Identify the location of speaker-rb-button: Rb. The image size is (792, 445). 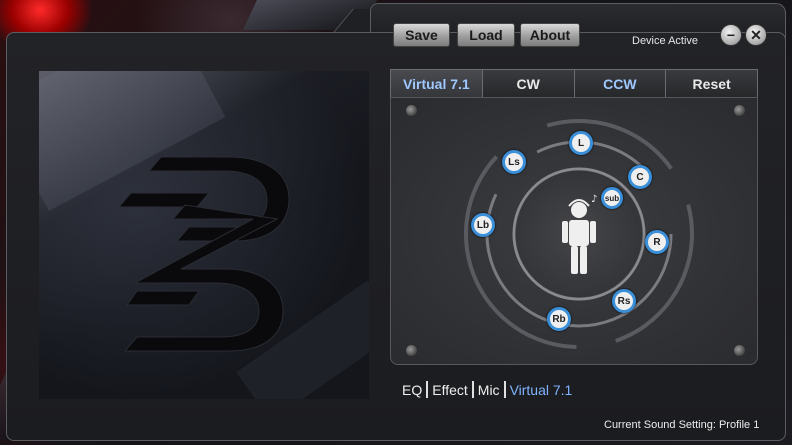
(559, 319).